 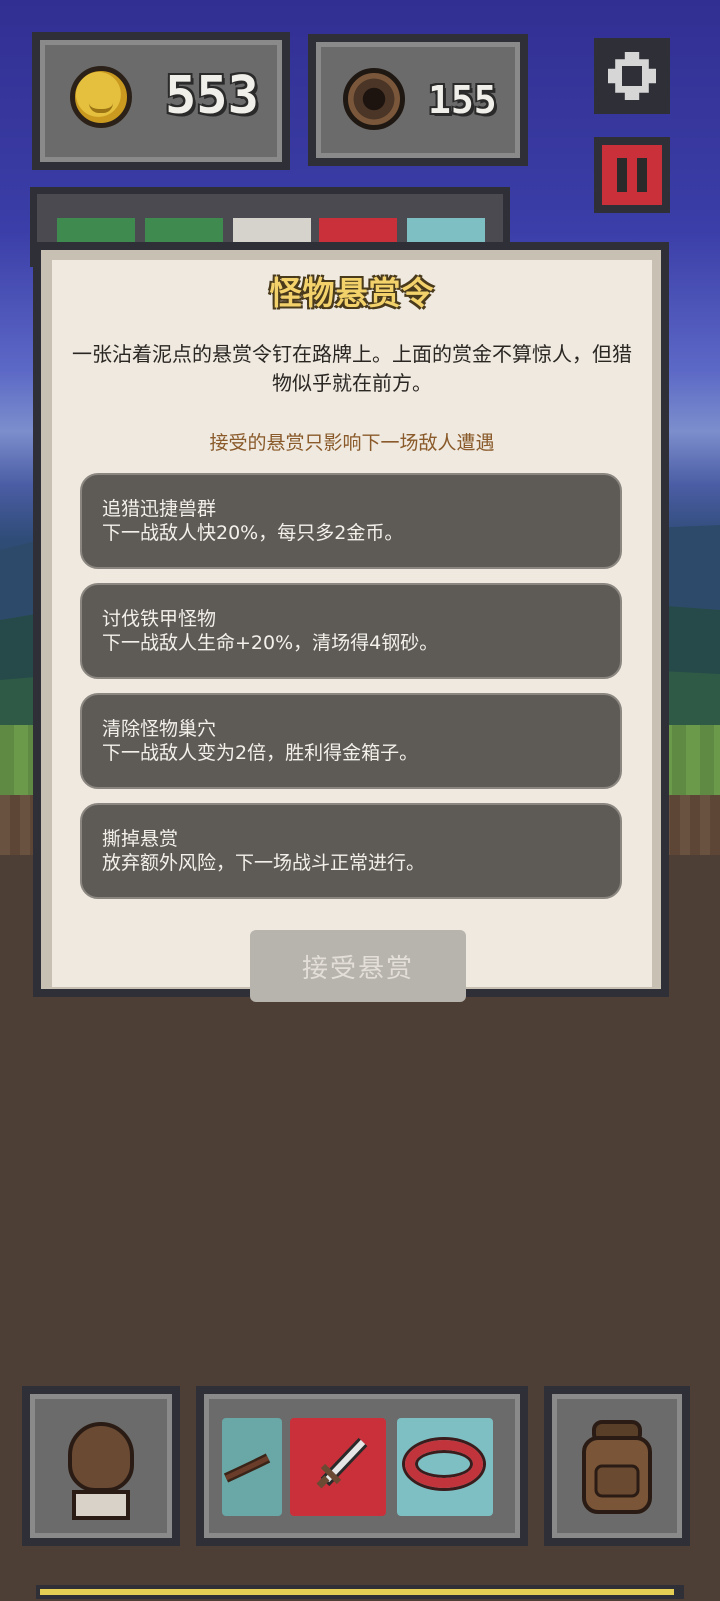 What do you see at coordinates (351, 741) in the screenshot?
I see `bounty-option-monster-nest: 清除怪物巢穴 下一战敌人变为2倍，胜利得金箱子。` at bounding box center [351, 741].